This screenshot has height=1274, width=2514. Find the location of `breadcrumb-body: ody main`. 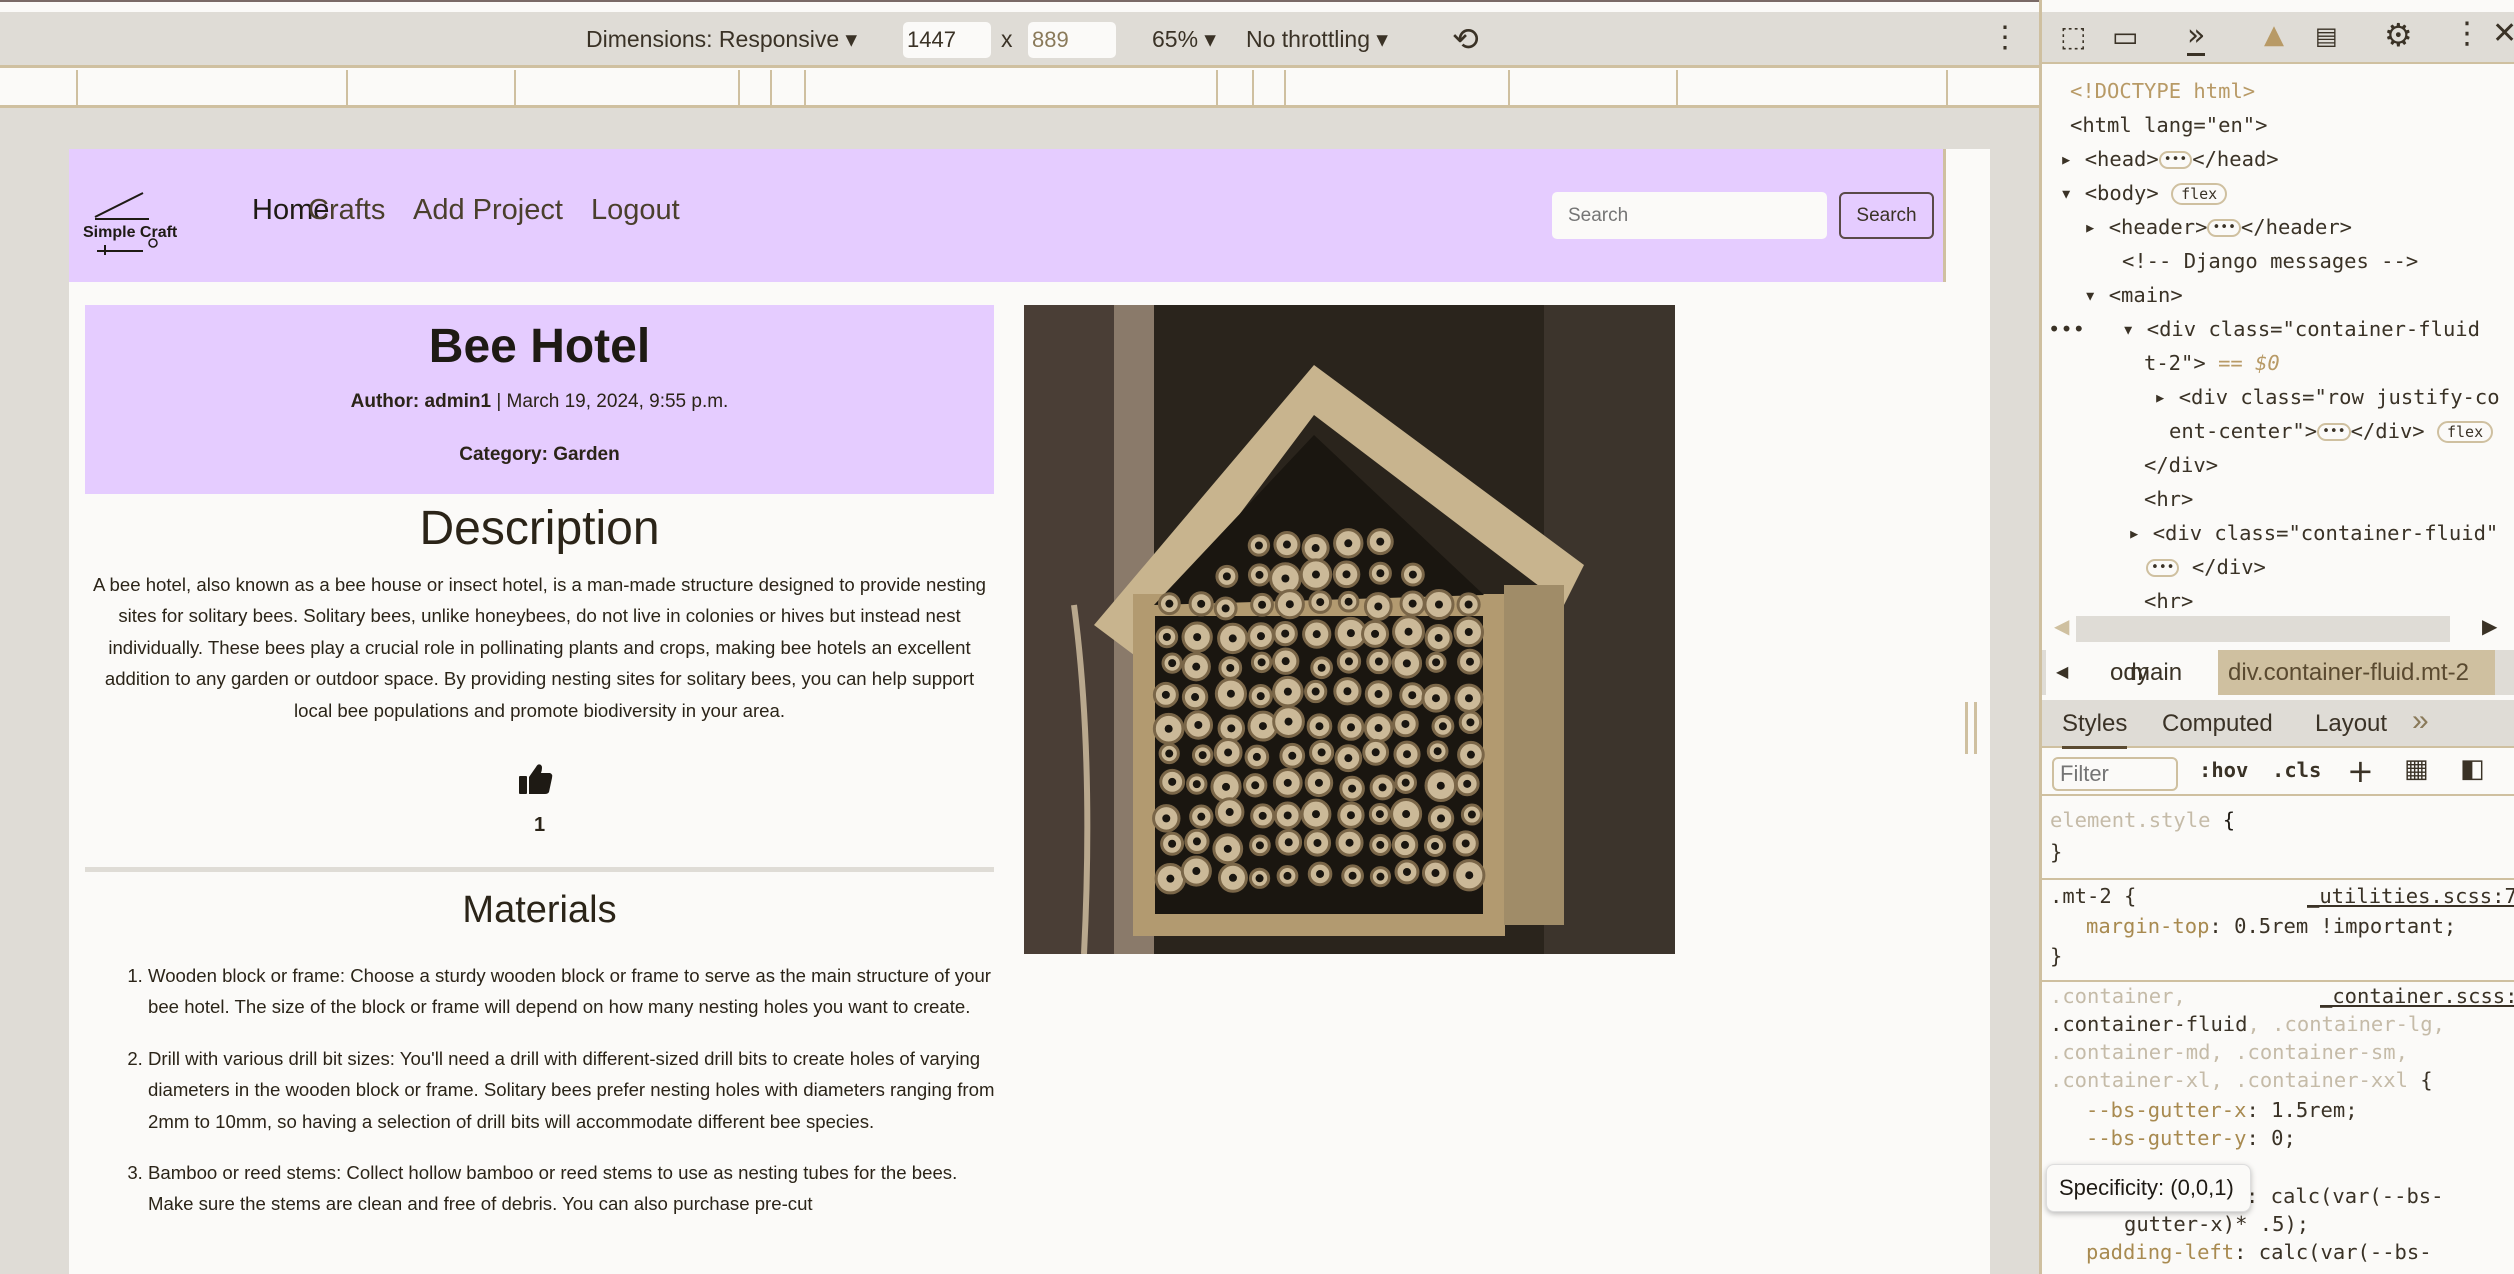

breadcrumb-body: ody main is located at coordinates (2154, 672).